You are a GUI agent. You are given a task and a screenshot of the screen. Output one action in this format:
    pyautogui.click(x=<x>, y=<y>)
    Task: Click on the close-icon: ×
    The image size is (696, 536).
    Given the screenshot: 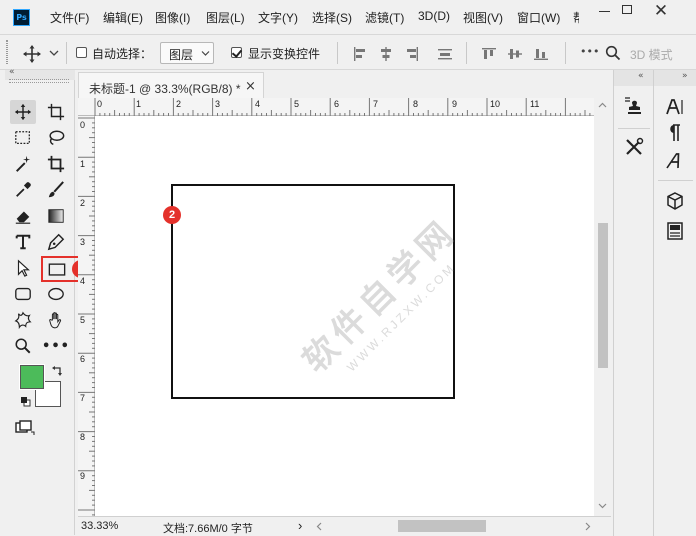 What is the action you would take?
    pyautogui.click(x=250, y=86)
    